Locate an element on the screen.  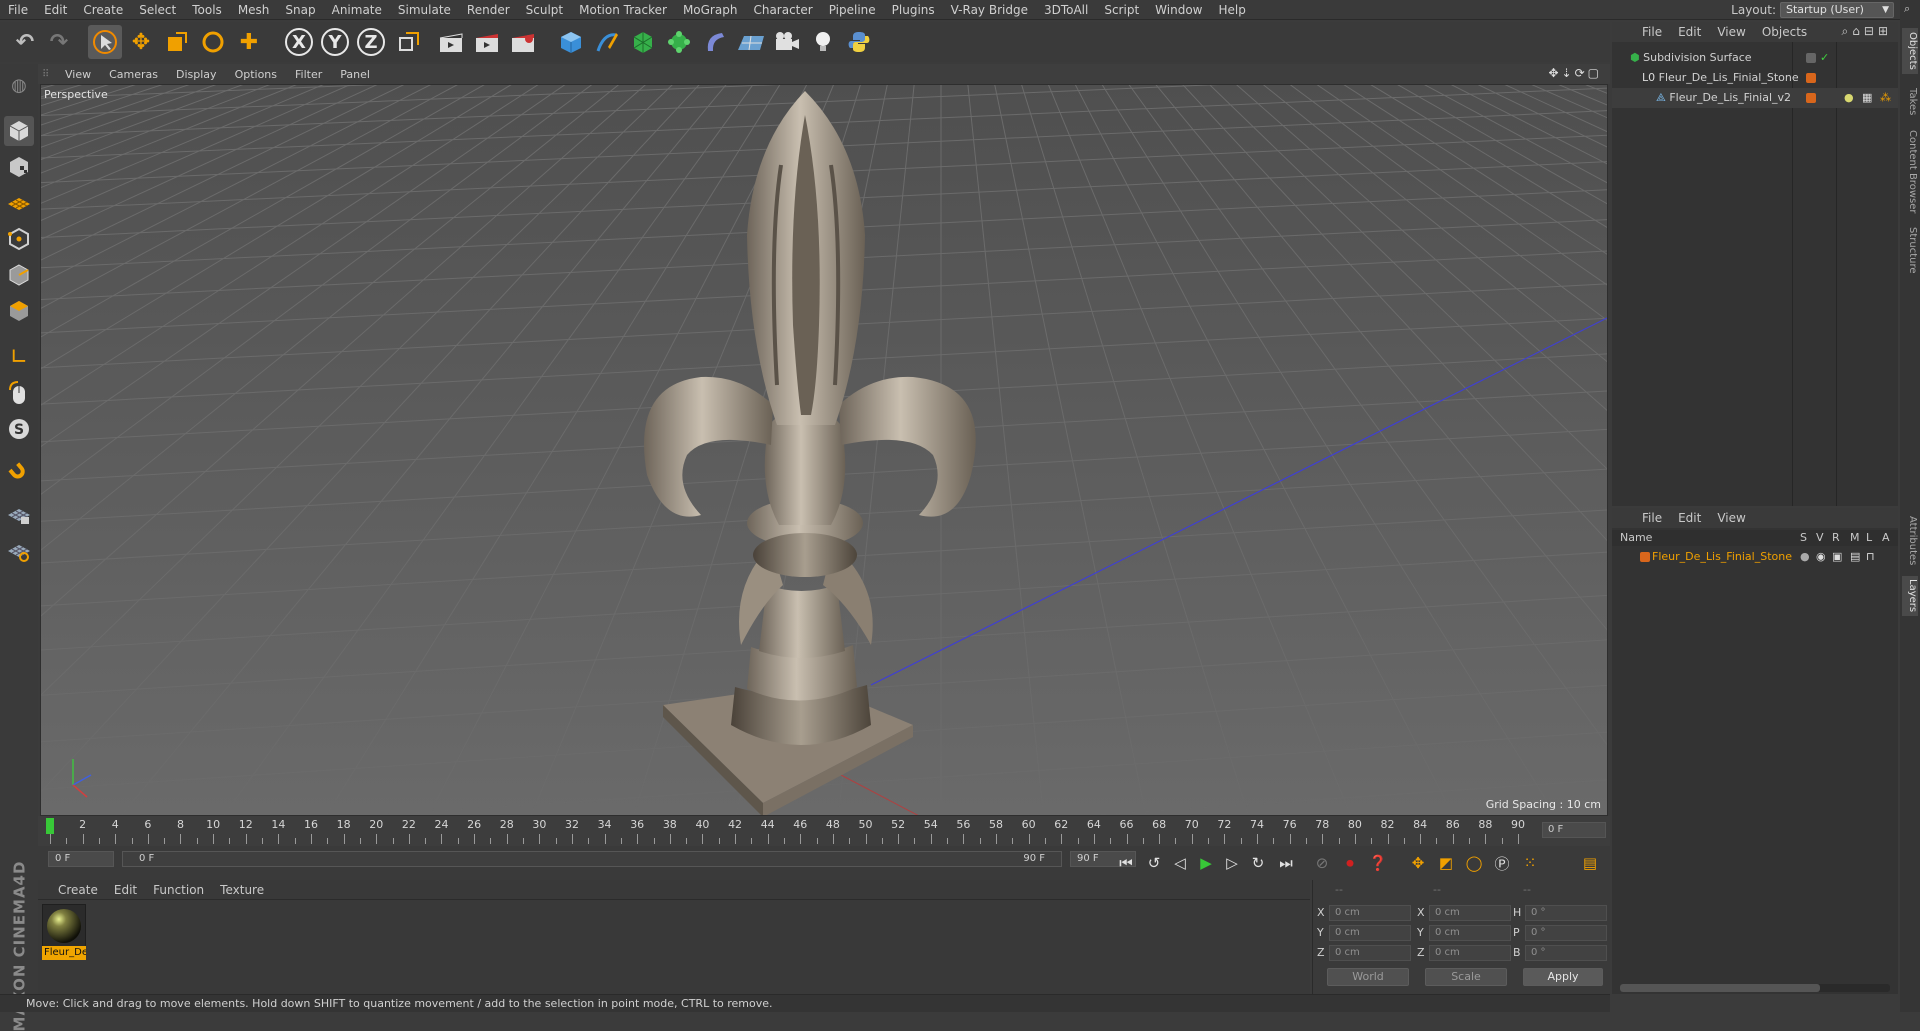
light-button is located at coordinates (823, 42).